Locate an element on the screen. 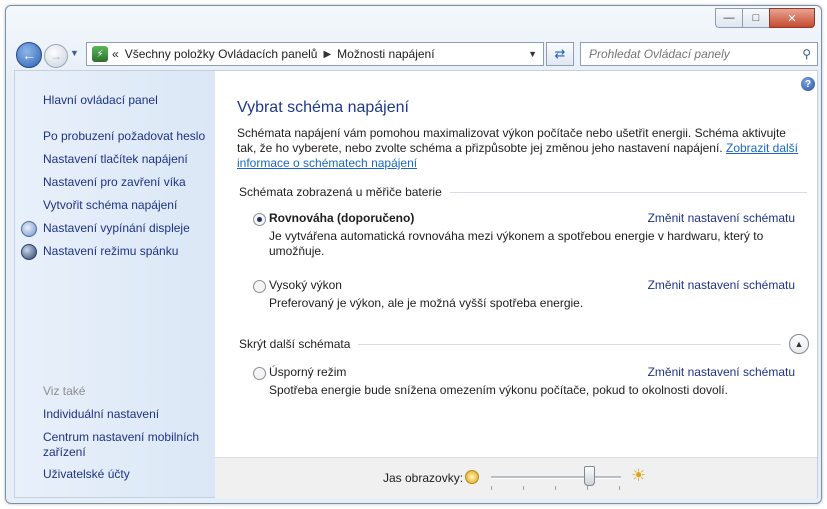 This screenshot has height=509, width=827. plan-power-saver-name: Úsporný režim is located at coordinates (307, 372).